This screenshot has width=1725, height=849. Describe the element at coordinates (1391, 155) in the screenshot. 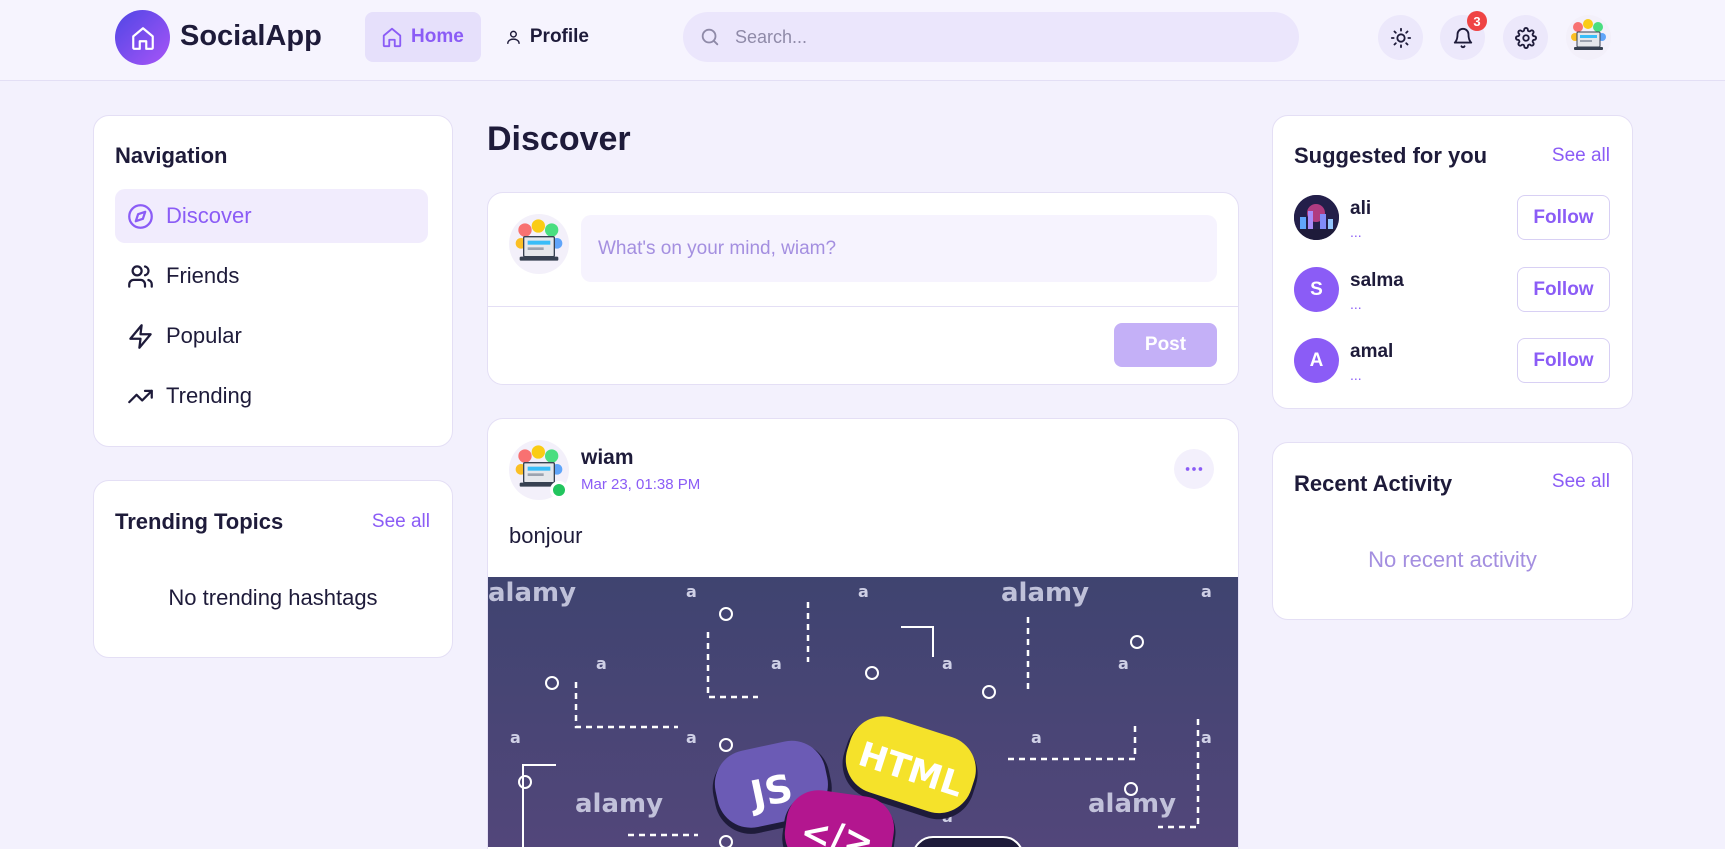

I see `suggested-title: Suggested for you` at that location.